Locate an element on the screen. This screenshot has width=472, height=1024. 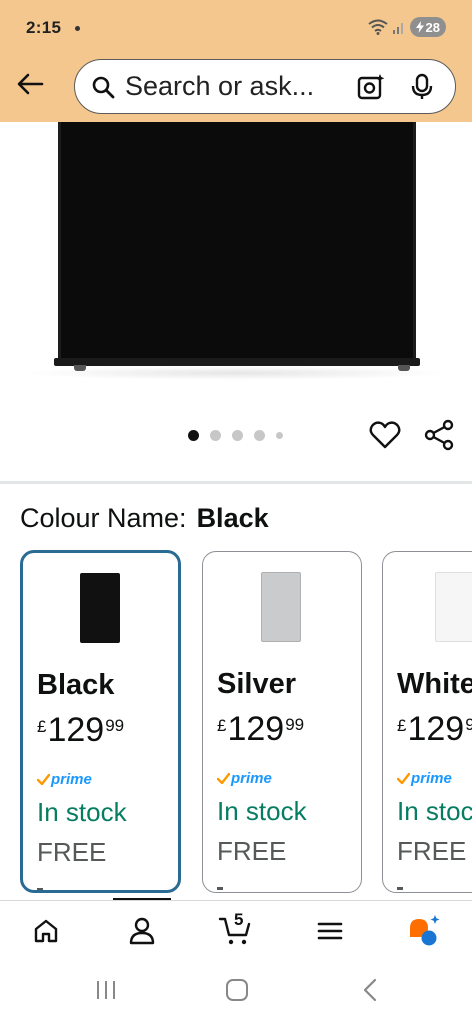
nav-cart: 5 is located at coordinates (236, 929).